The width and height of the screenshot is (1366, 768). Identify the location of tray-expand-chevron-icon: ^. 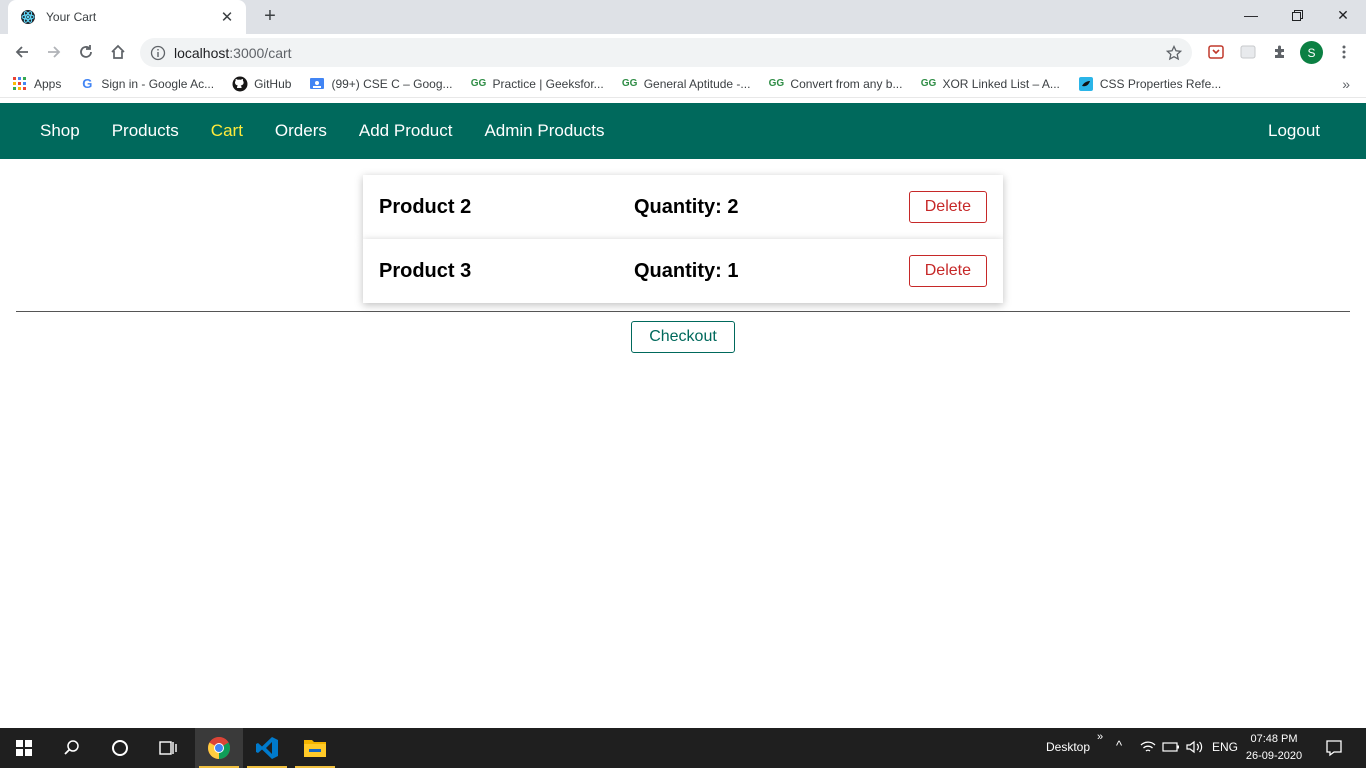
(1119, 745).